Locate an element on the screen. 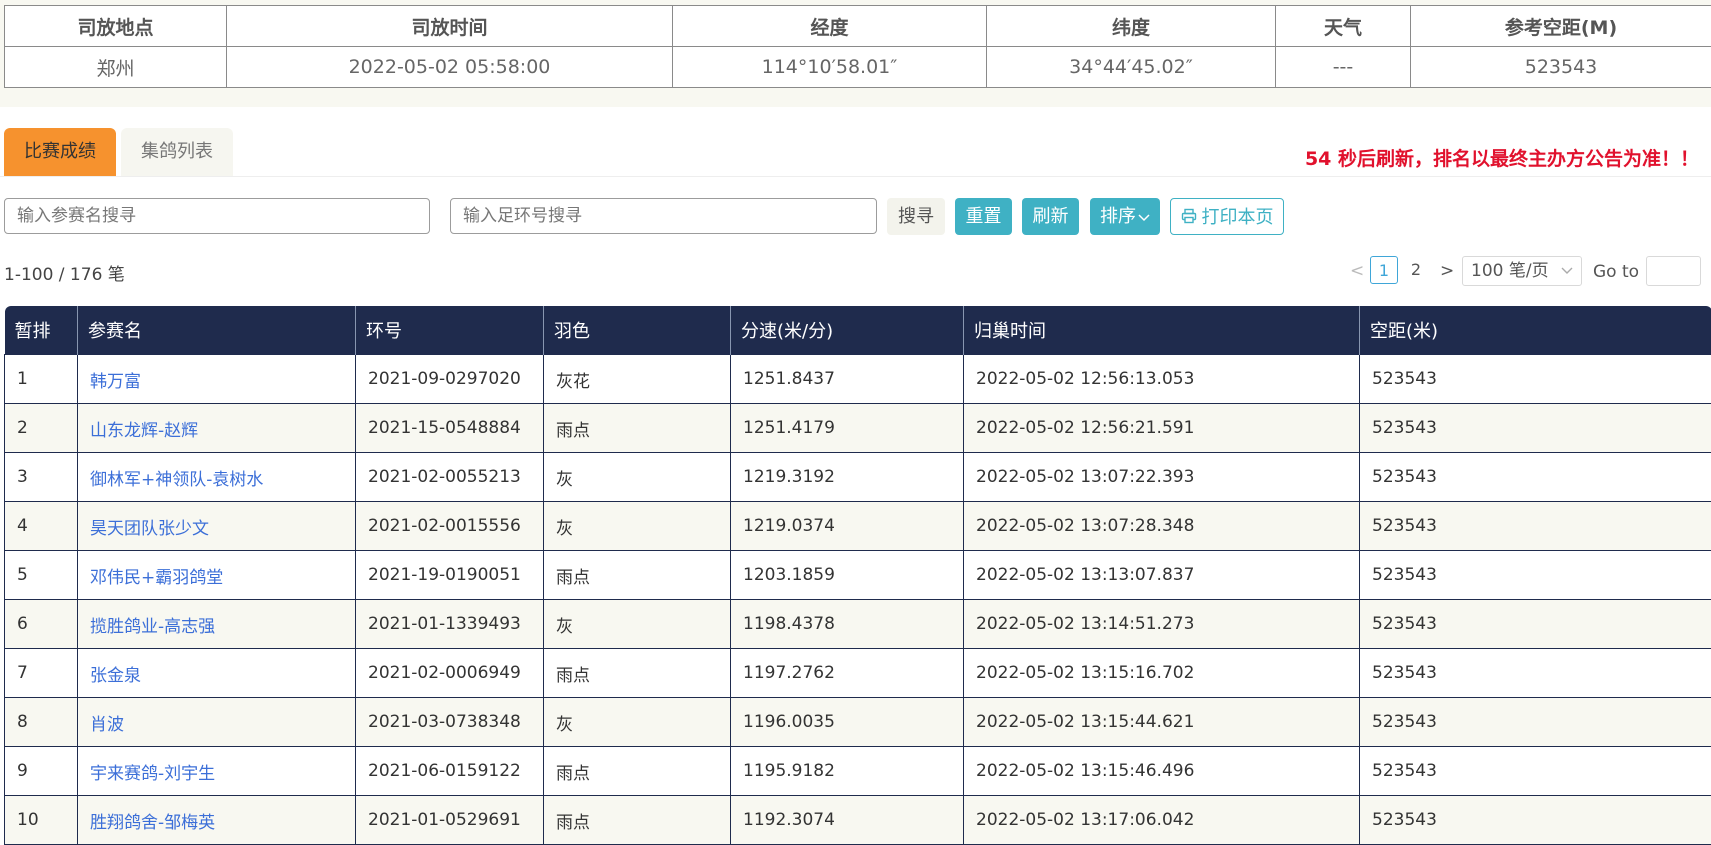 Image resolution: width=1711 pixels, height=845 pixels. next-page-button: > is located at coordinates (1447, 271).